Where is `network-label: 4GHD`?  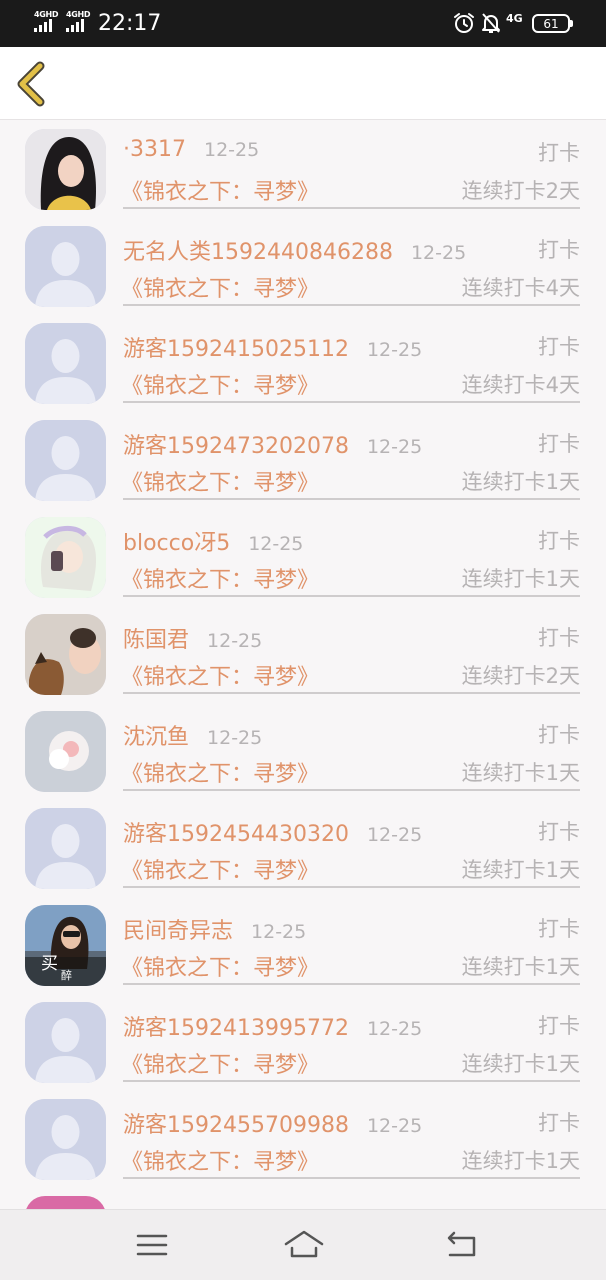 network-label: 4GHD is located at coordinates (46, 14).